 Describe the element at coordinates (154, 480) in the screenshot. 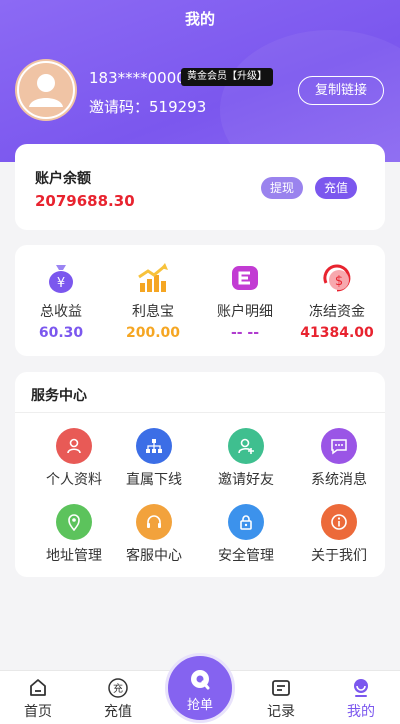

I see `service-label: 直属下线` at that location.